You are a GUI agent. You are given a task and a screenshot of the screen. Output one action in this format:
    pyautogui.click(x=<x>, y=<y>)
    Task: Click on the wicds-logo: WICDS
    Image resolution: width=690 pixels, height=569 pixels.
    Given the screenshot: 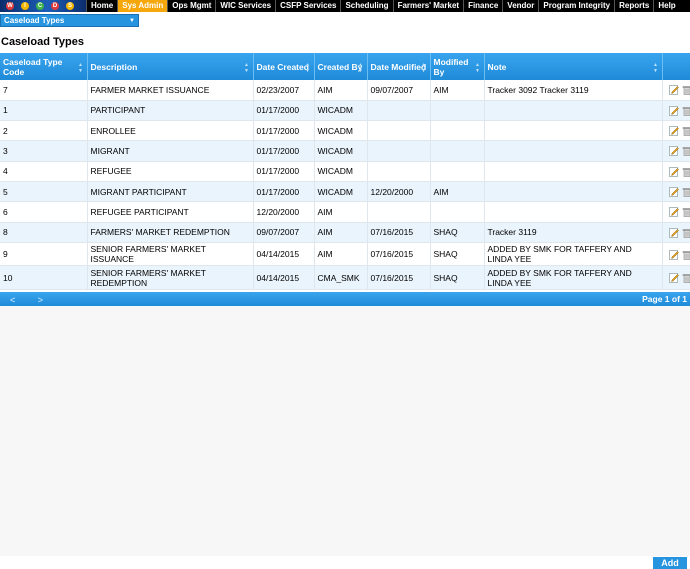 What is the action you would take?
    pyautogui.click(x=43, y=6)
    